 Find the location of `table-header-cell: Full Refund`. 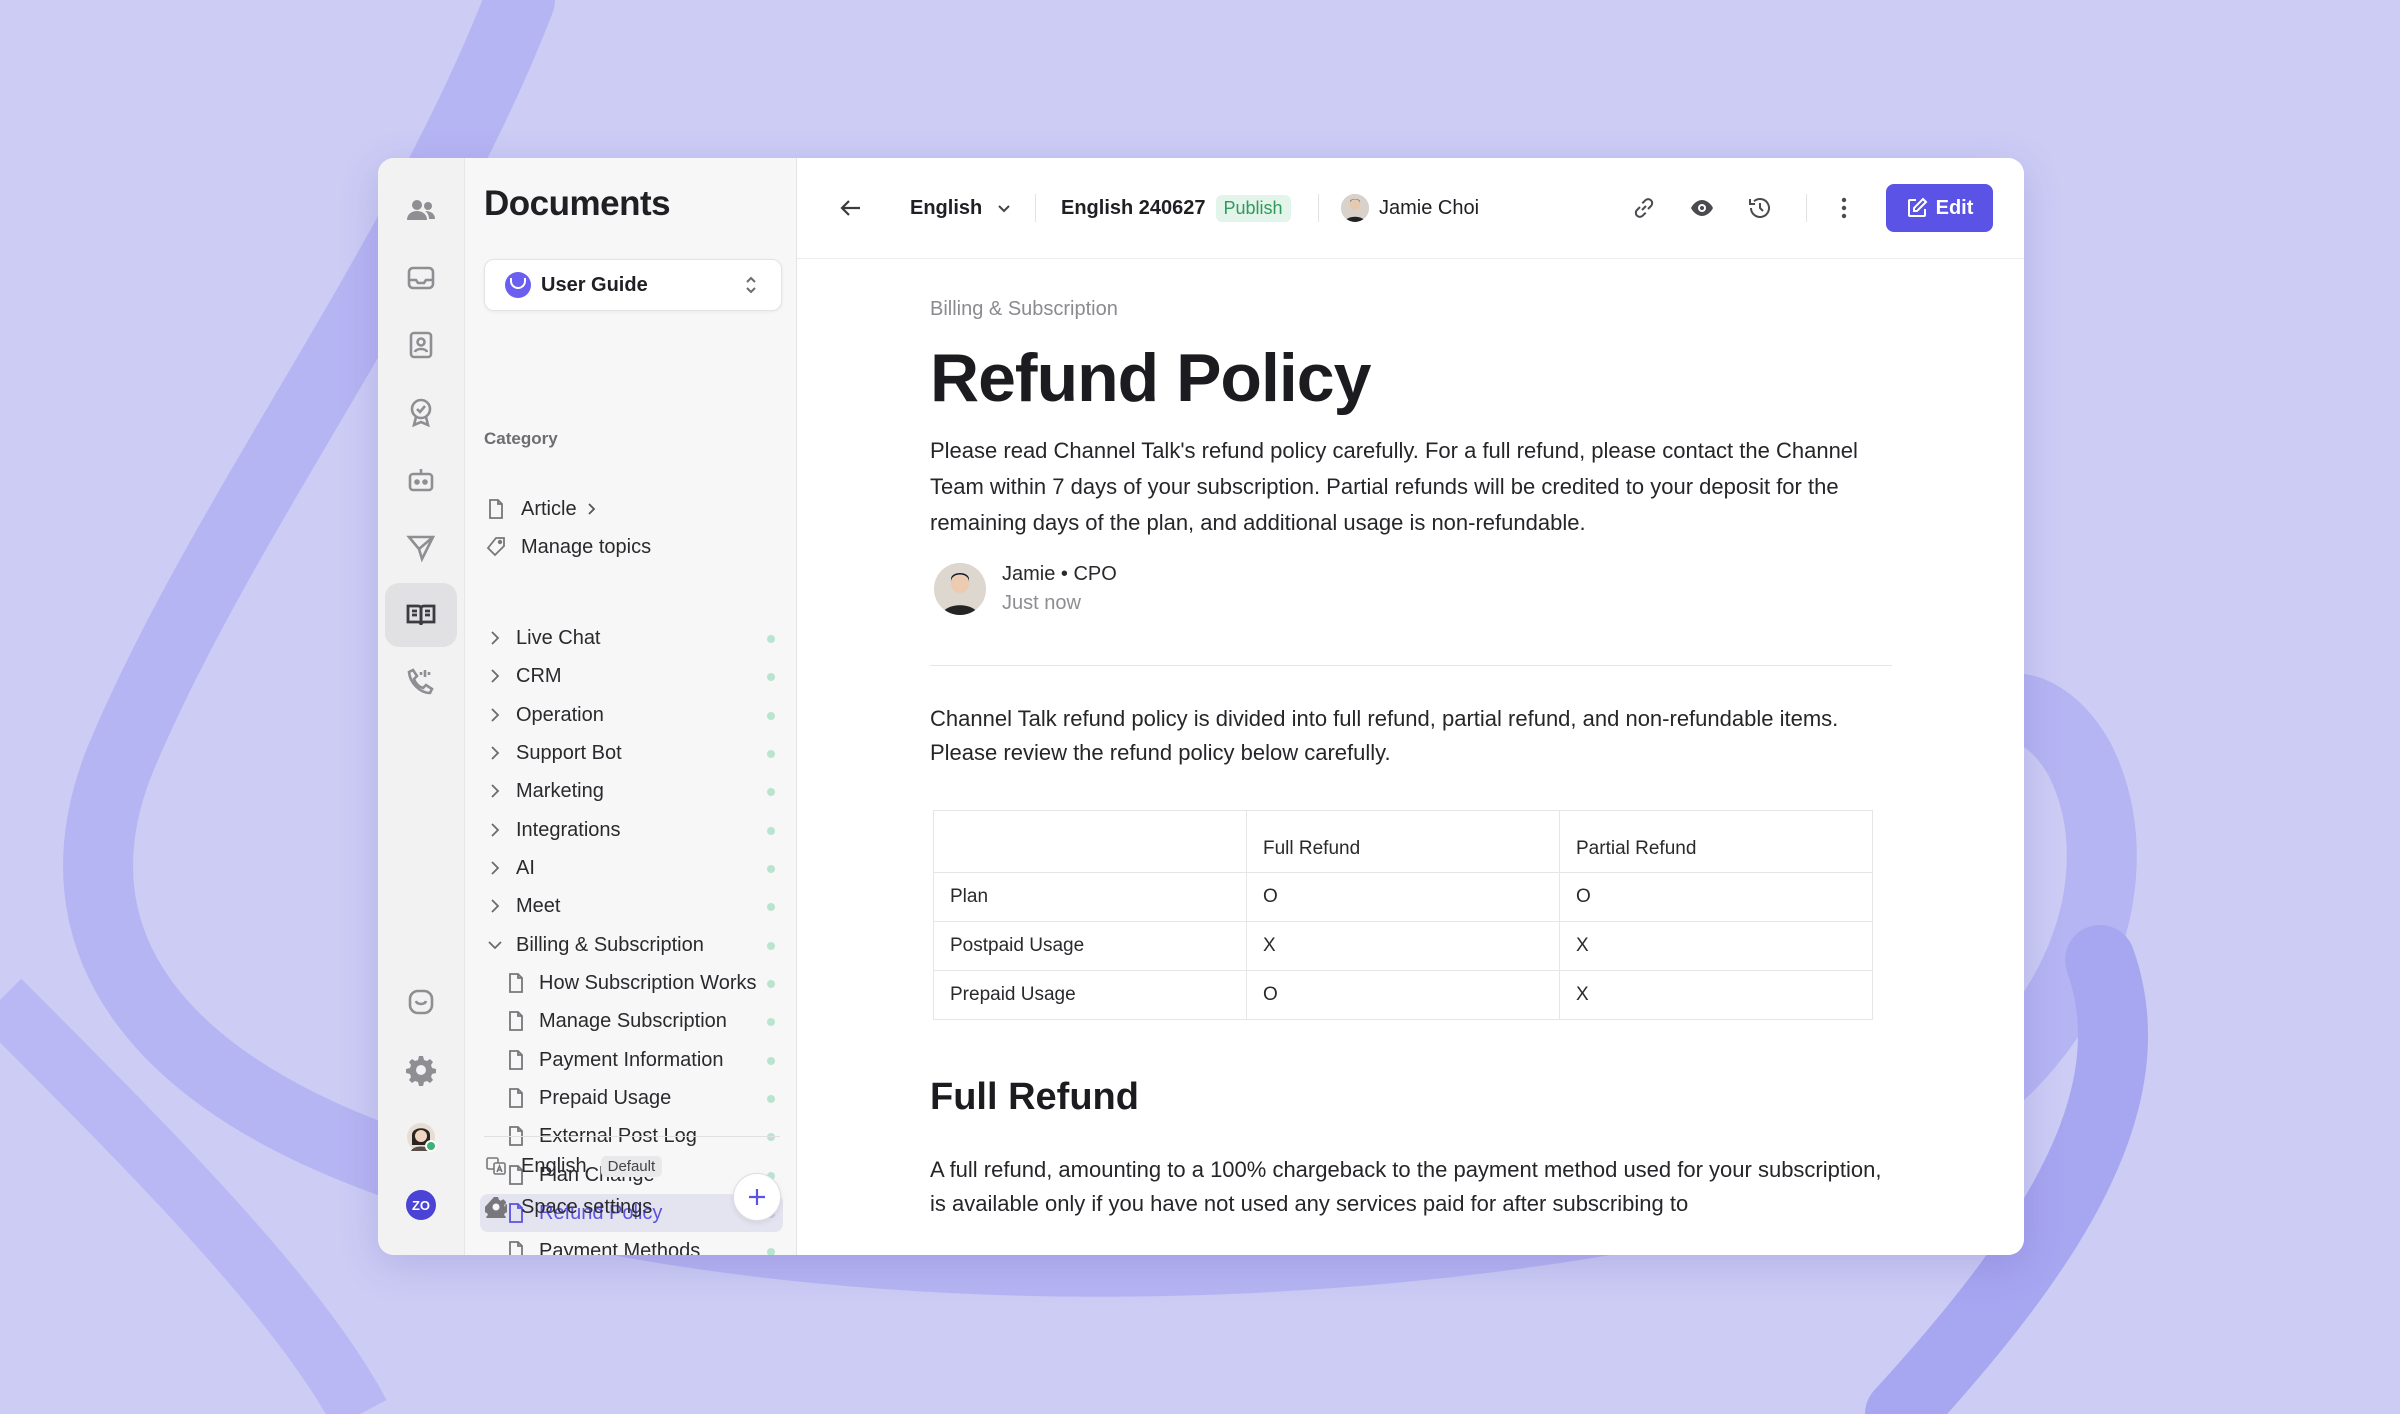

table-header-cell: Full Refund is located at coordinates (1403, 841).